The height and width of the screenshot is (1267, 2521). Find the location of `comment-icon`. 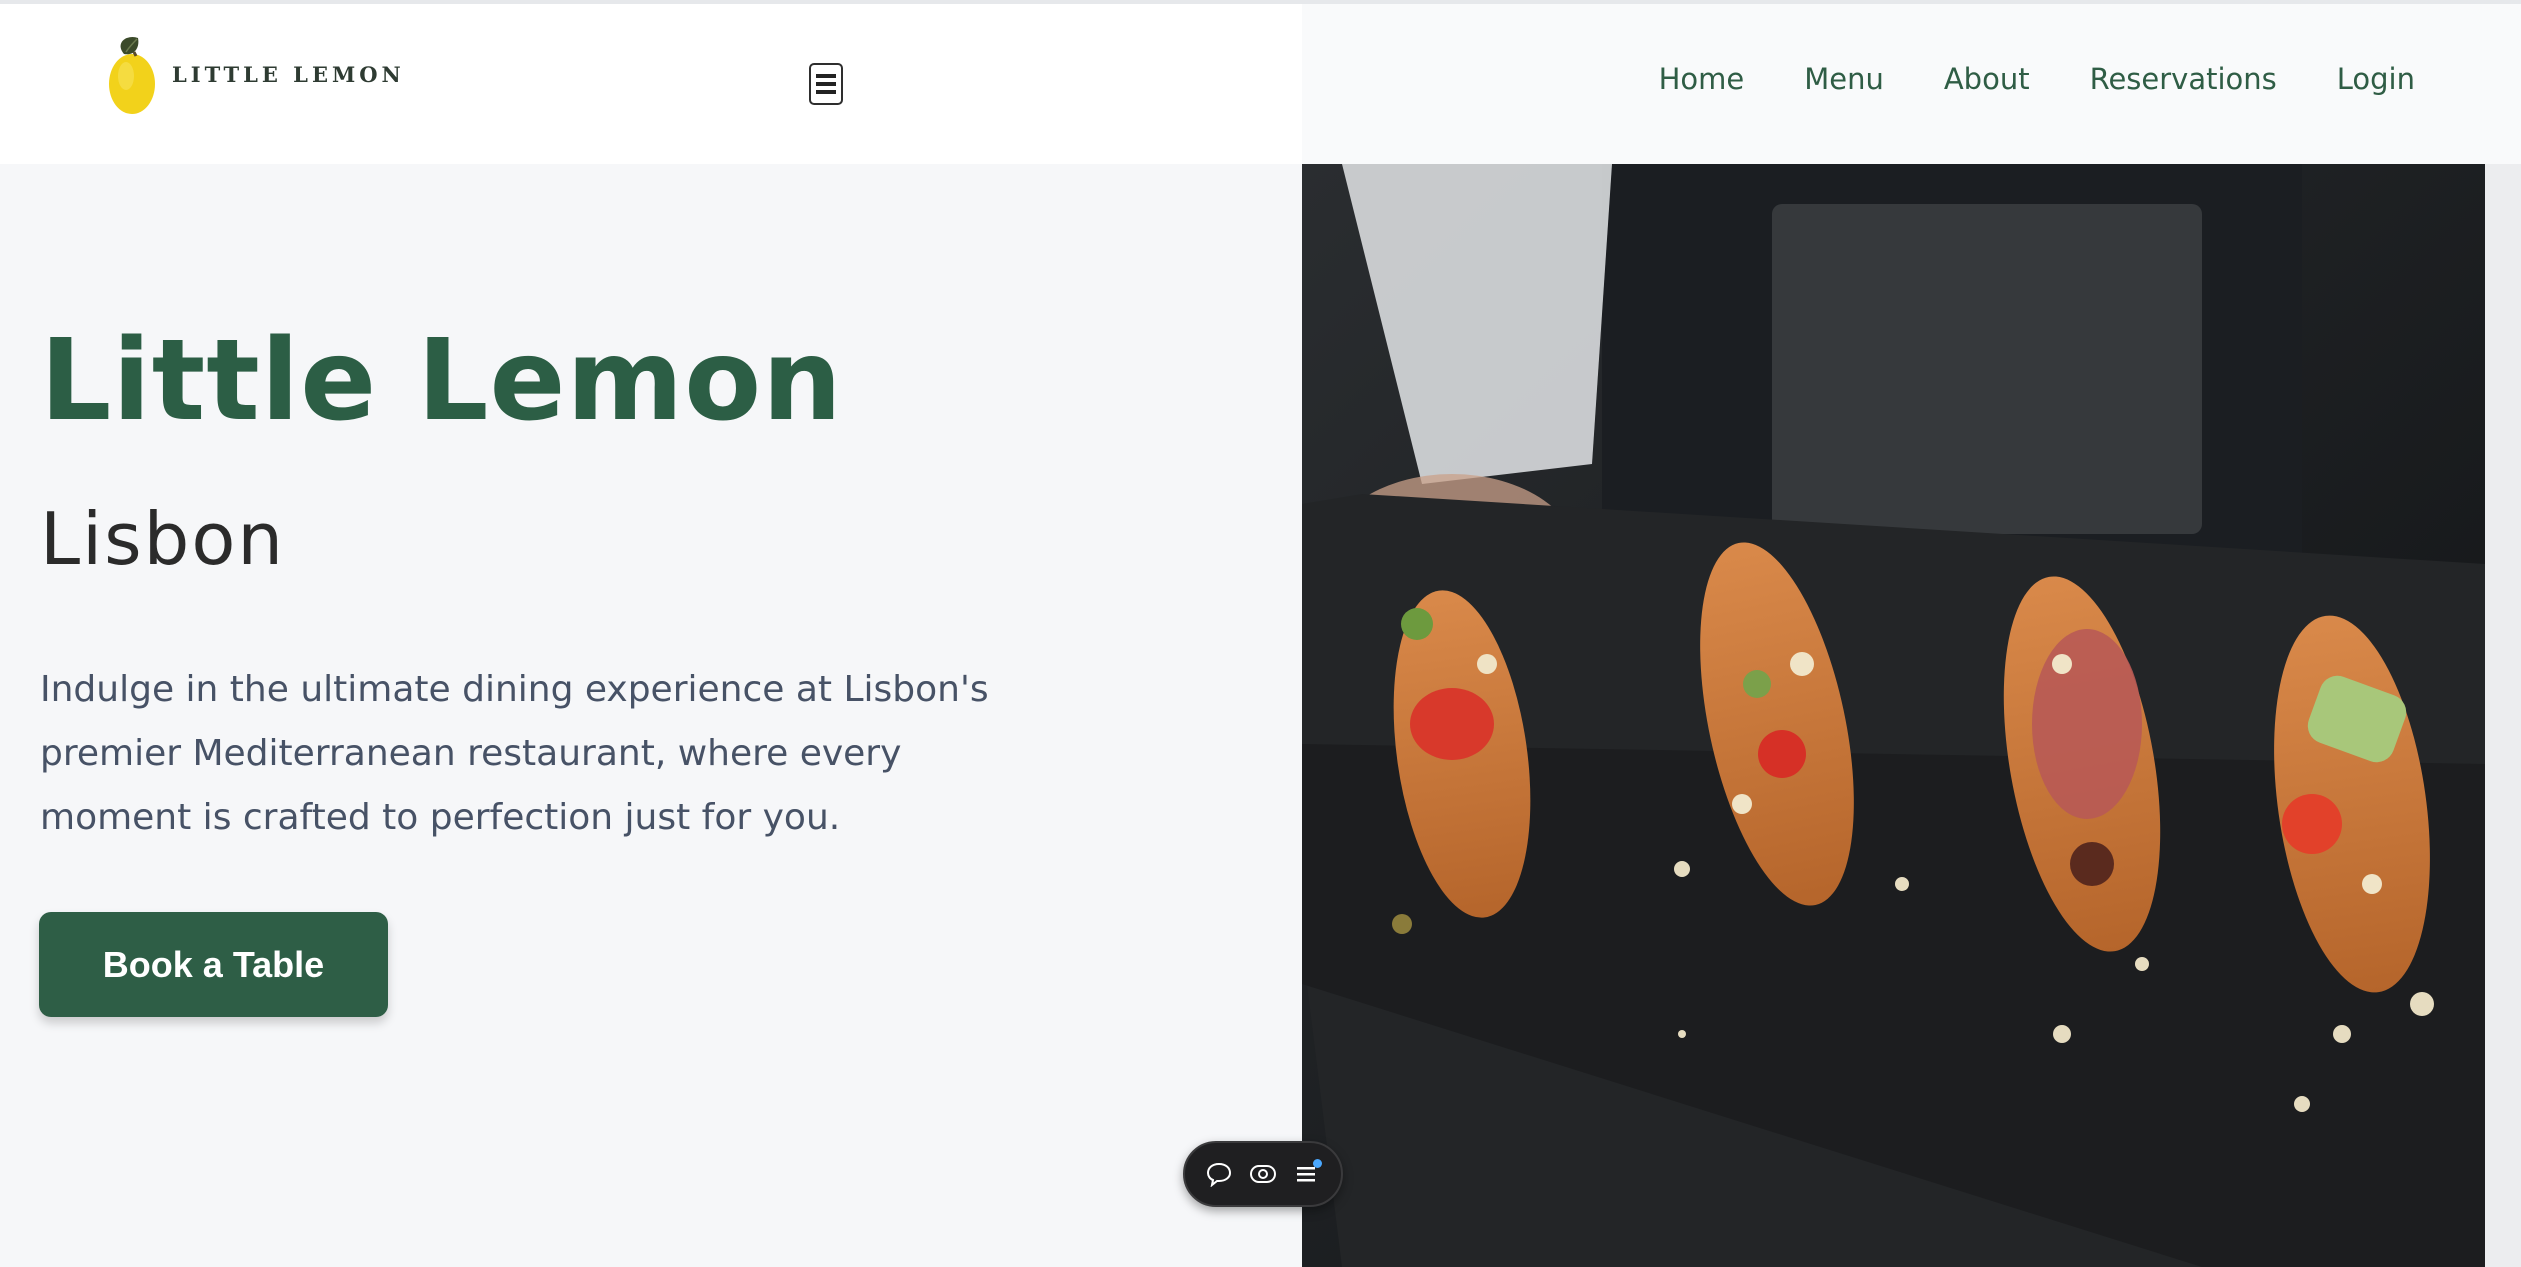

comment-icon is located at coordinates (1219, 1174).